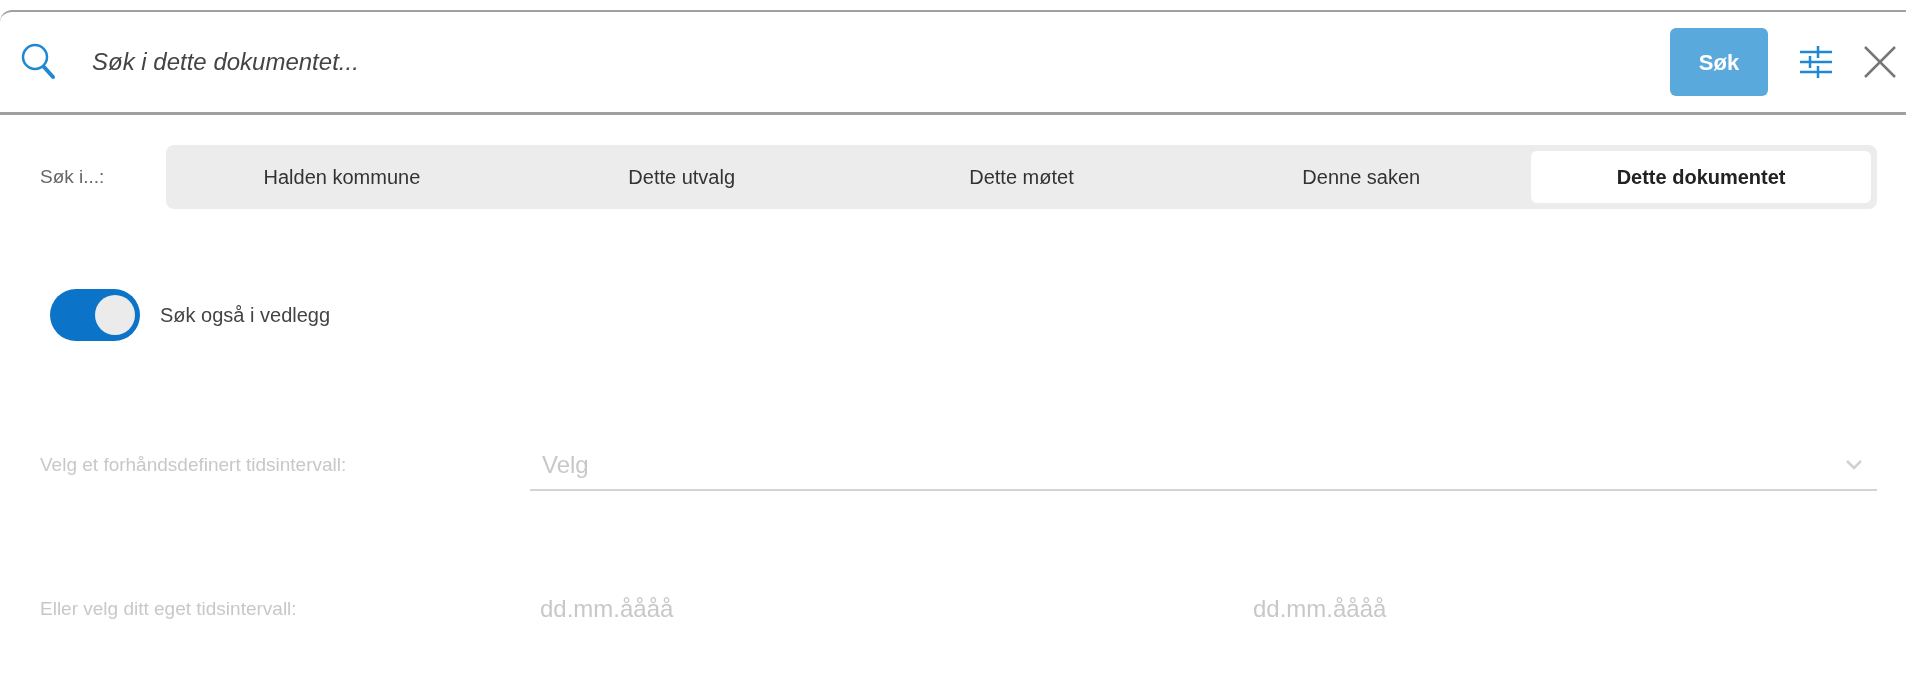 The image size is (1906, 688). Describe the element at coordinates (1854, 465) in the screenshot. I see `chevron-down-icon` at that location.